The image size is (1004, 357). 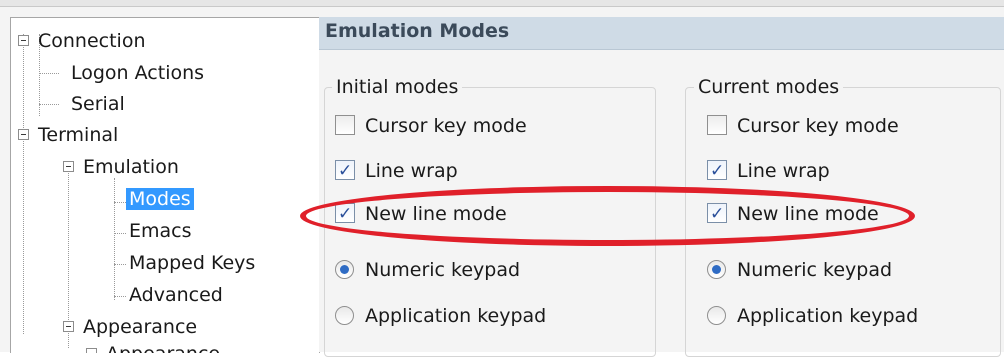 I want to click on tree-item-label: Logon Actions, so click(x=138, y=73).